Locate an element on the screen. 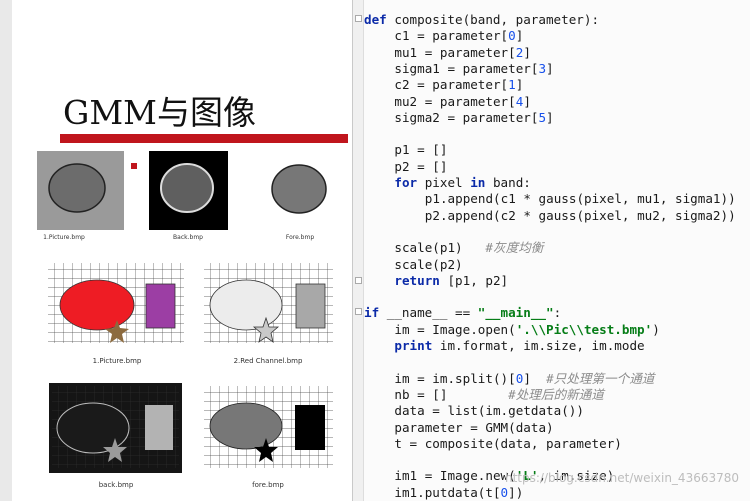 The height and width of the screenshot is (501, 750). code-token: "__main__" is located at coordinates (515, 313).